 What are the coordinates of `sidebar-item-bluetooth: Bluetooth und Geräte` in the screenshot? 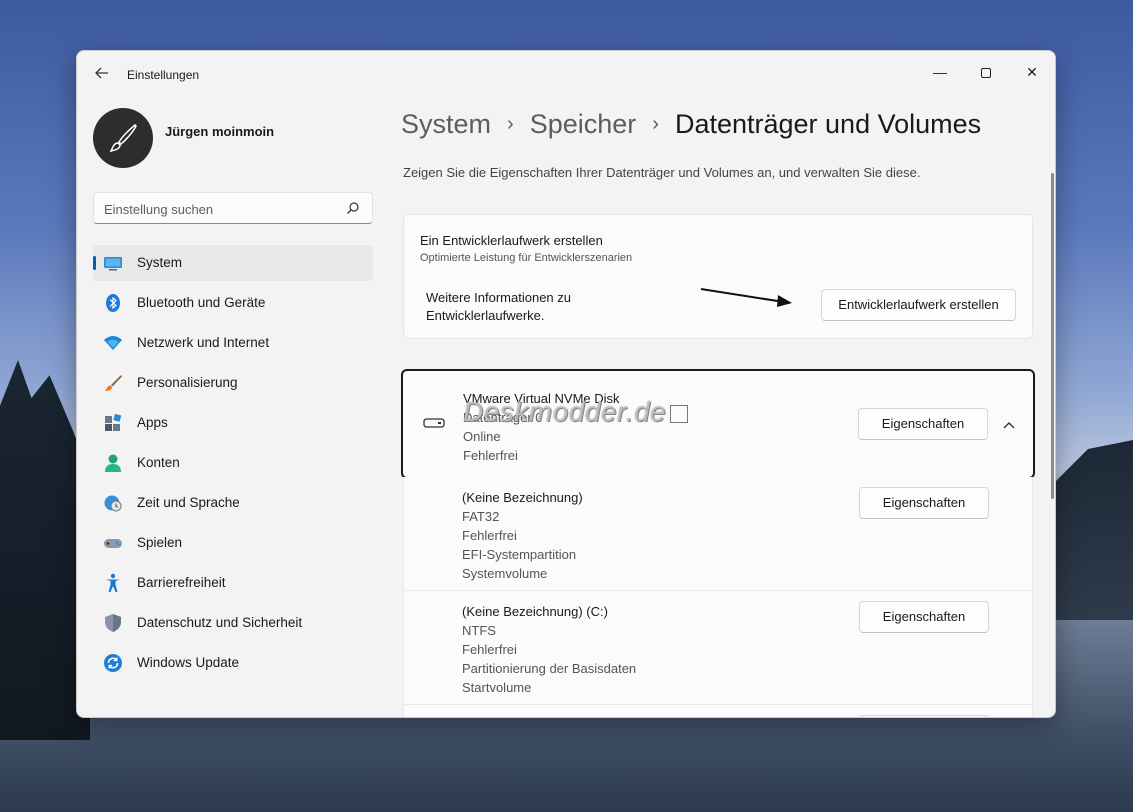 It's located at (233, 303).